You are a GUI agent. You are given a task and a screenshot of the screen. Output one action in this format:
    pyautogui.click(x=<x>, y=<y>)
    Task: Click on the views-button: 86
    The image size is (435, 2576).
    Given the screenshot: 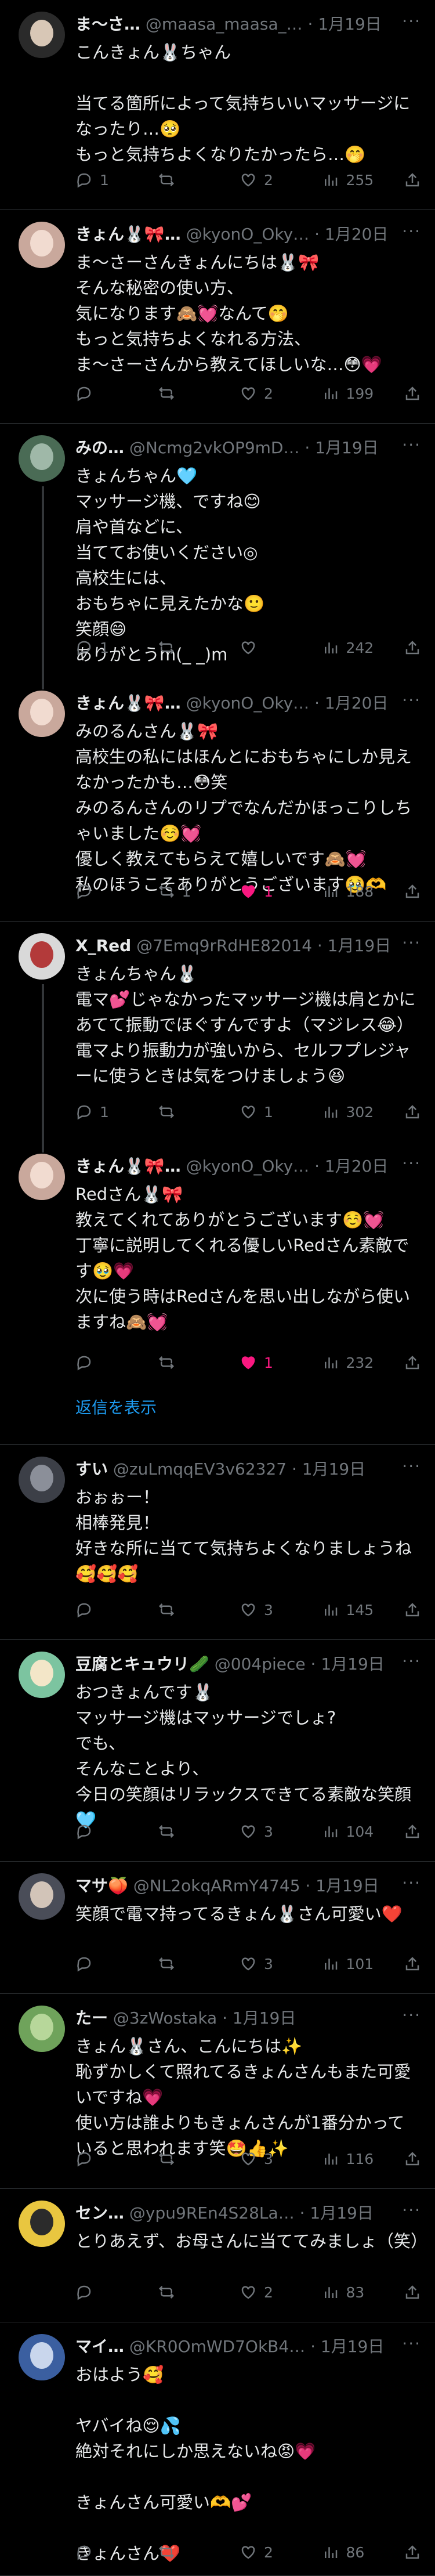 What is the action you would take?
    pyautogui.click(x=363, y=2552)
    